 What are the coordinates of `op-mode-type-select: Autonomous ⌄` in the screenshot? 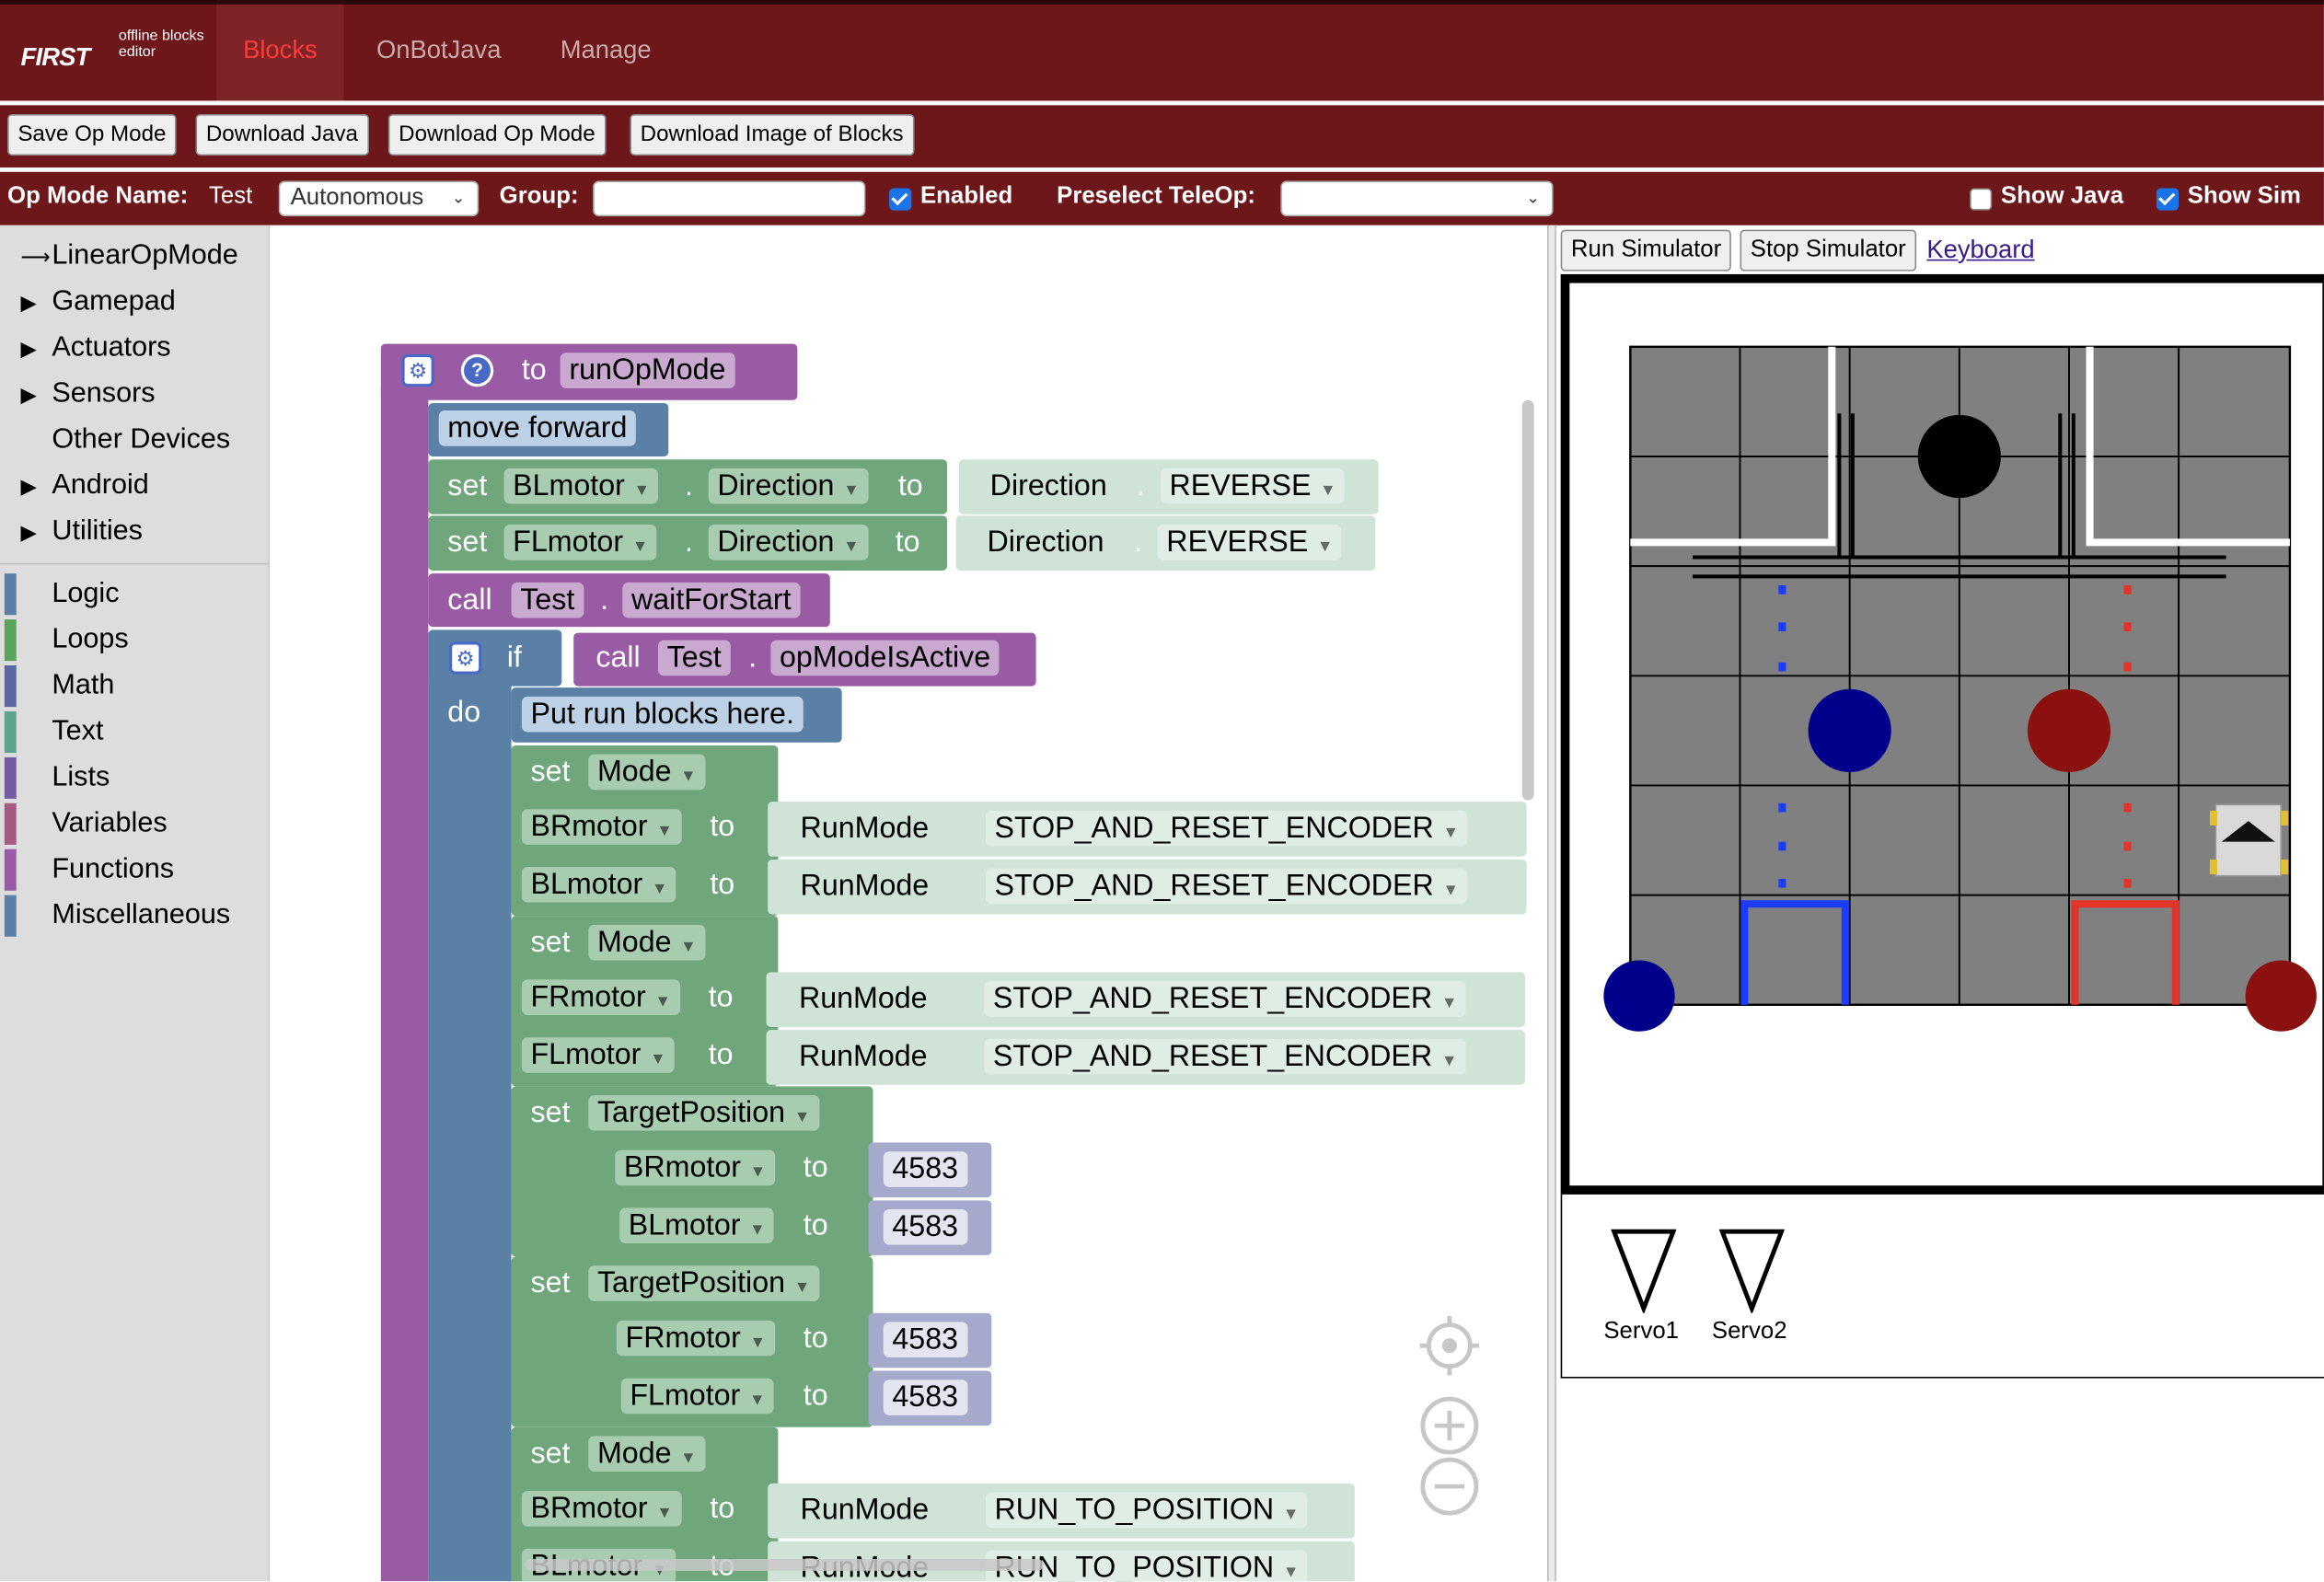 It's located at (379, 198).